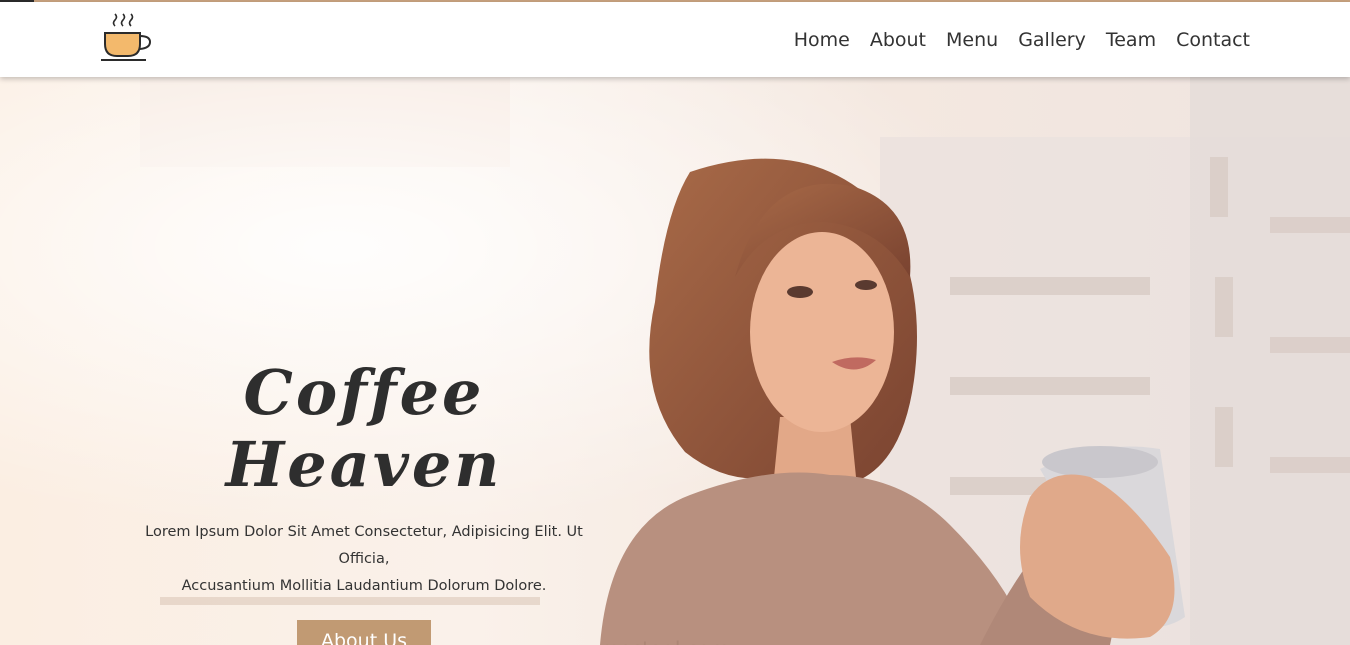  I want to click on site-header: Home About Menu Gallery Team Contact, so click(675, 39).